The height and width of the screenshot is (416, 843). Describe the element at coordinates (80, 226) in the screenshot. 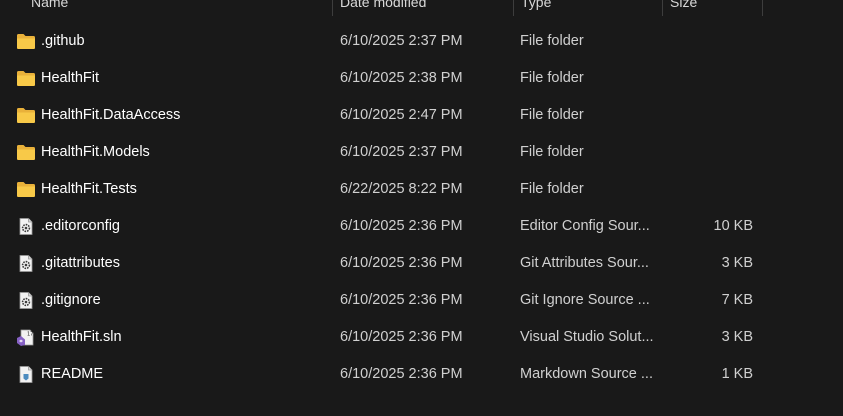

I see `file-name: .editorconfig` at that location.